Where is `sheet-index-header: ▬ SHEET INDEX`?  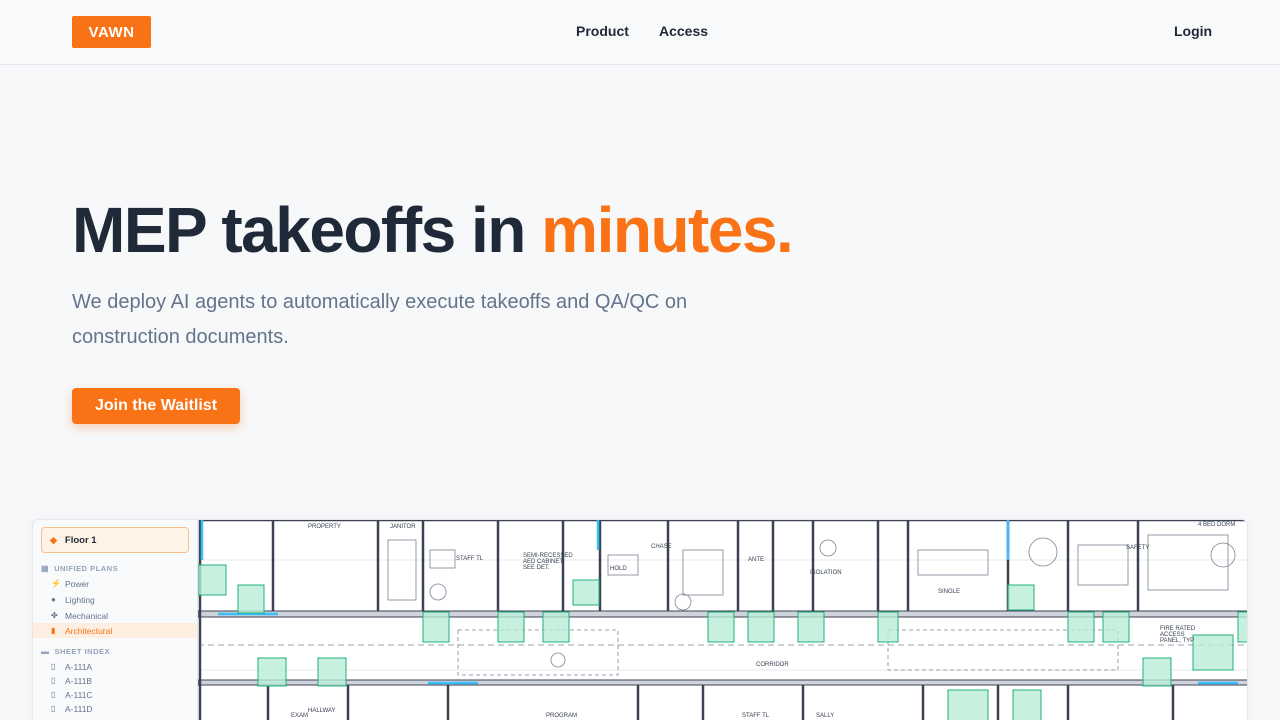
sheet-index-header: ▬ SHEET INDEX is located at coordinates (75, 651).